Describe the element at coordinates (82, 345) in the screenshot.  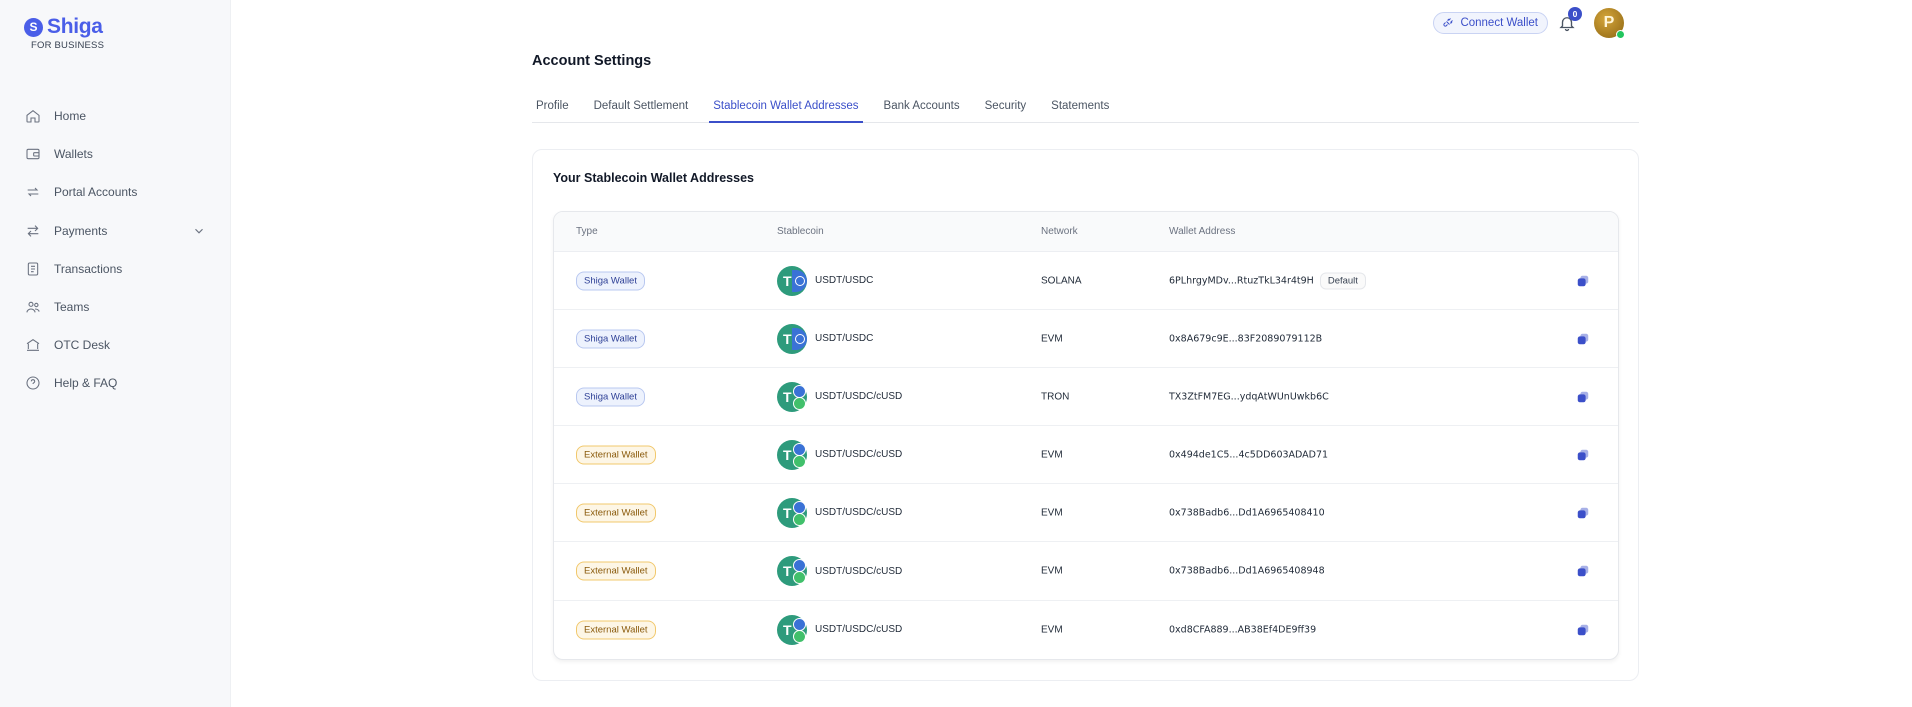
I see `sidebar-item-label: OTC Desk` at that location.